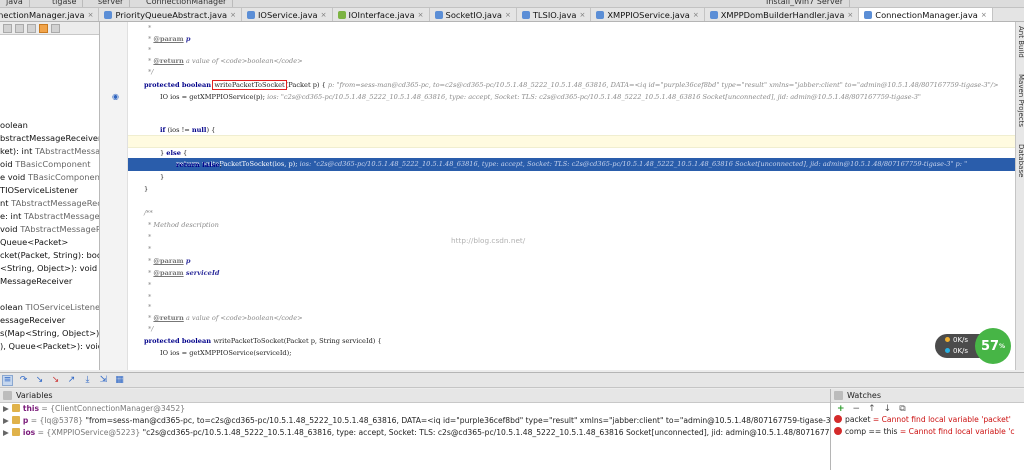  I want to click on database-tab: Database, so click(1020, 160).